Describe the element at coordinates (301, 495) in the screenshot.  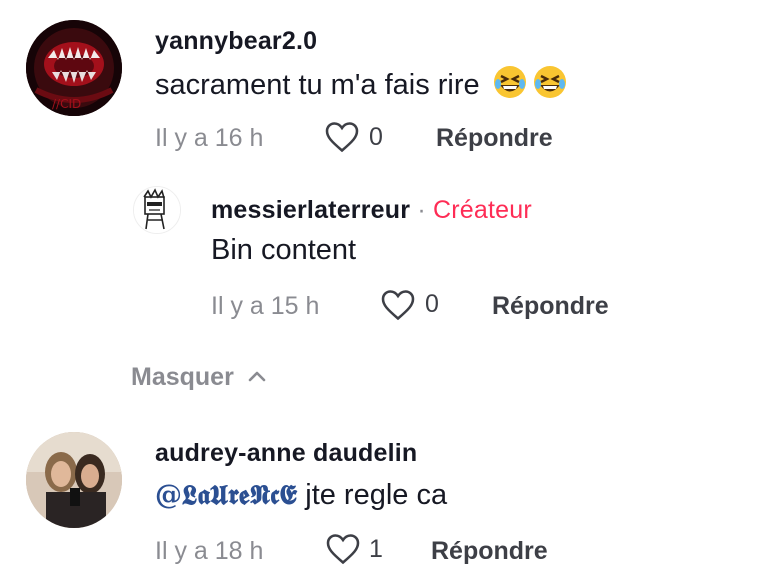
I see `comment-text: @𝕷𝖆𝖀𝖗𝖊𝕹𝖈𝕰 jte regle ca` at that location.